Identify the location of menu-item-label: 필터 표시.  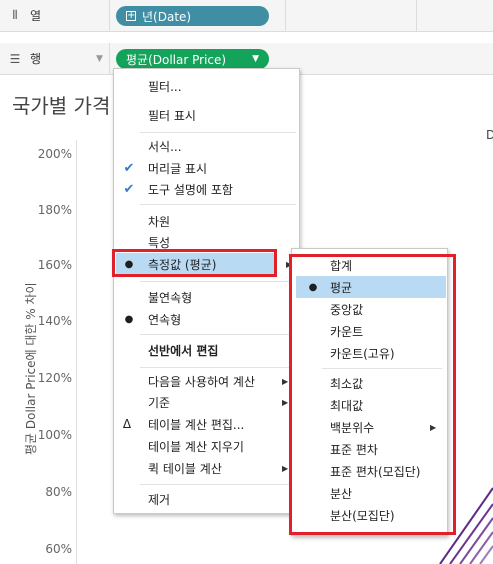
(172, 115).